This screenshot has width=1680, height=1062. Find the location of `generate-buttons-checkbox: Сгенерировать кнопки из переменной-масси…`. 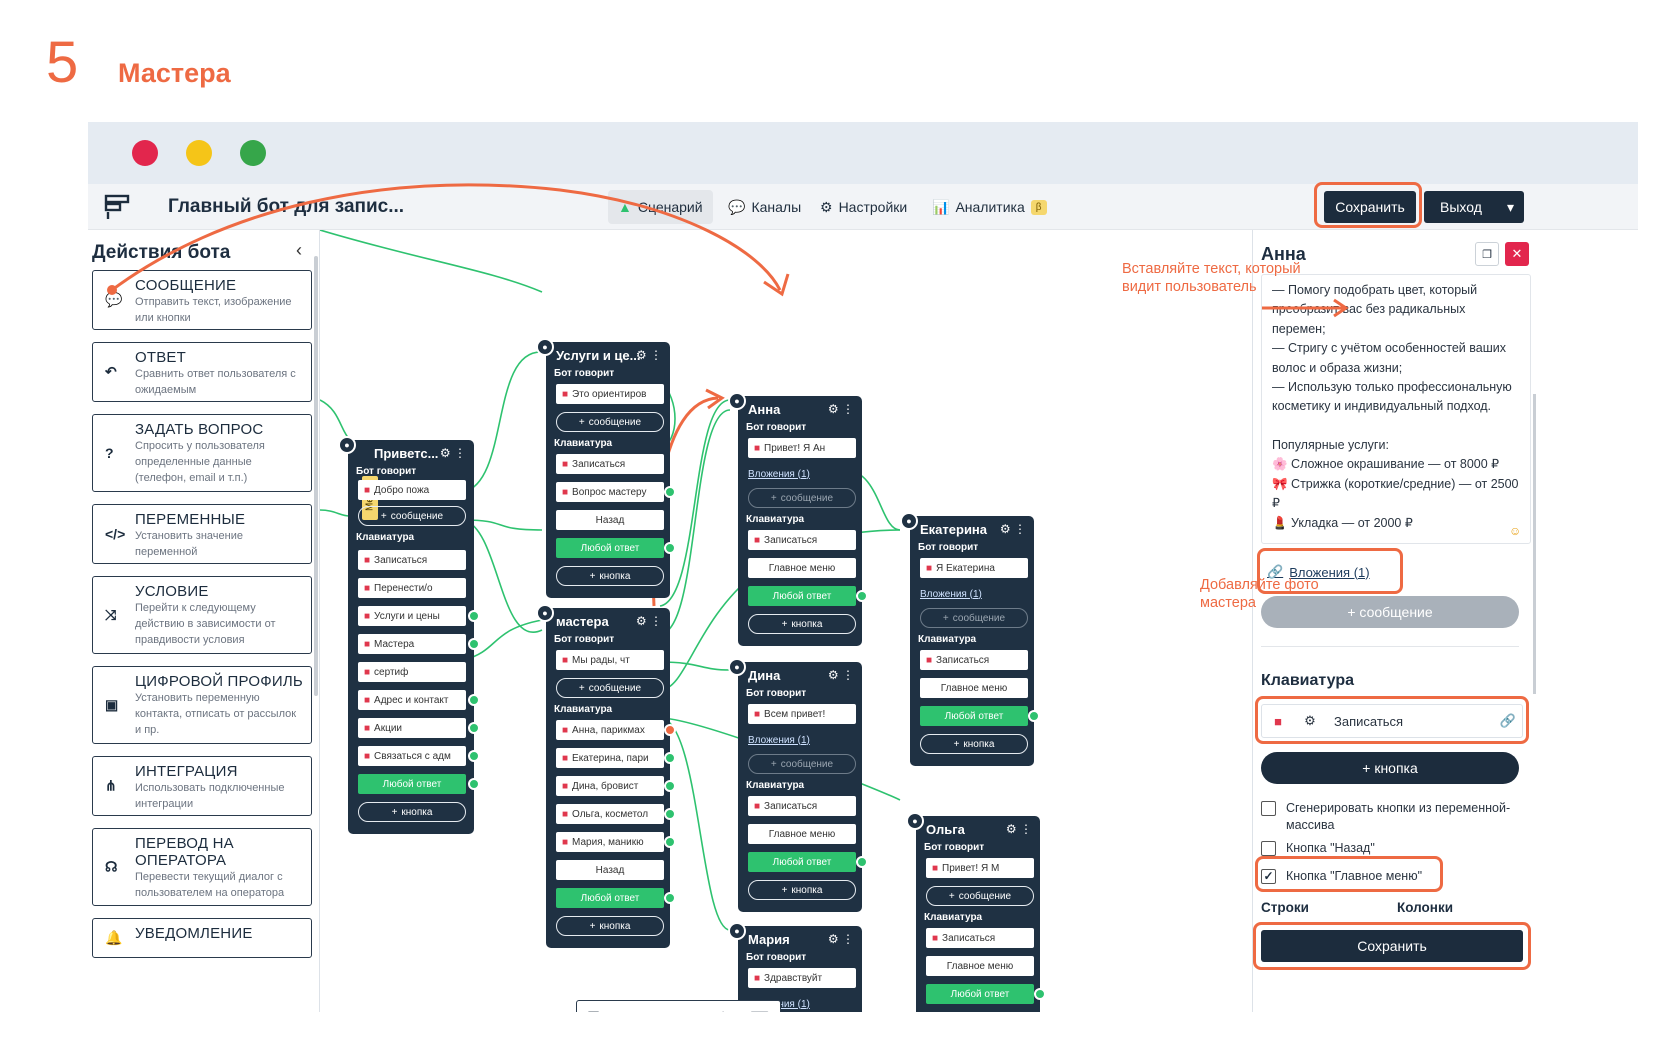

generate-buttons-checkbox: Сгенерировать кнопки из переменной-масси… is located at coordinates (1391, 817).